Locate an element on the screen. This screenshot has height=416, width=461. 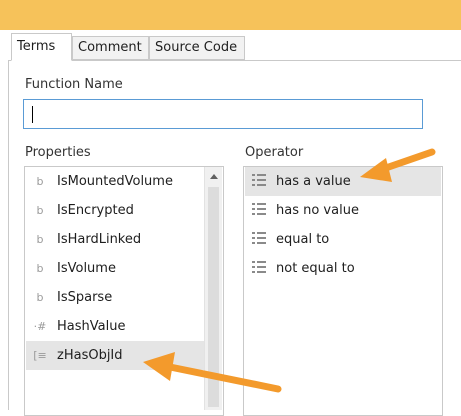
tab-source-code: Source Code is located at coordinates (197, 48).